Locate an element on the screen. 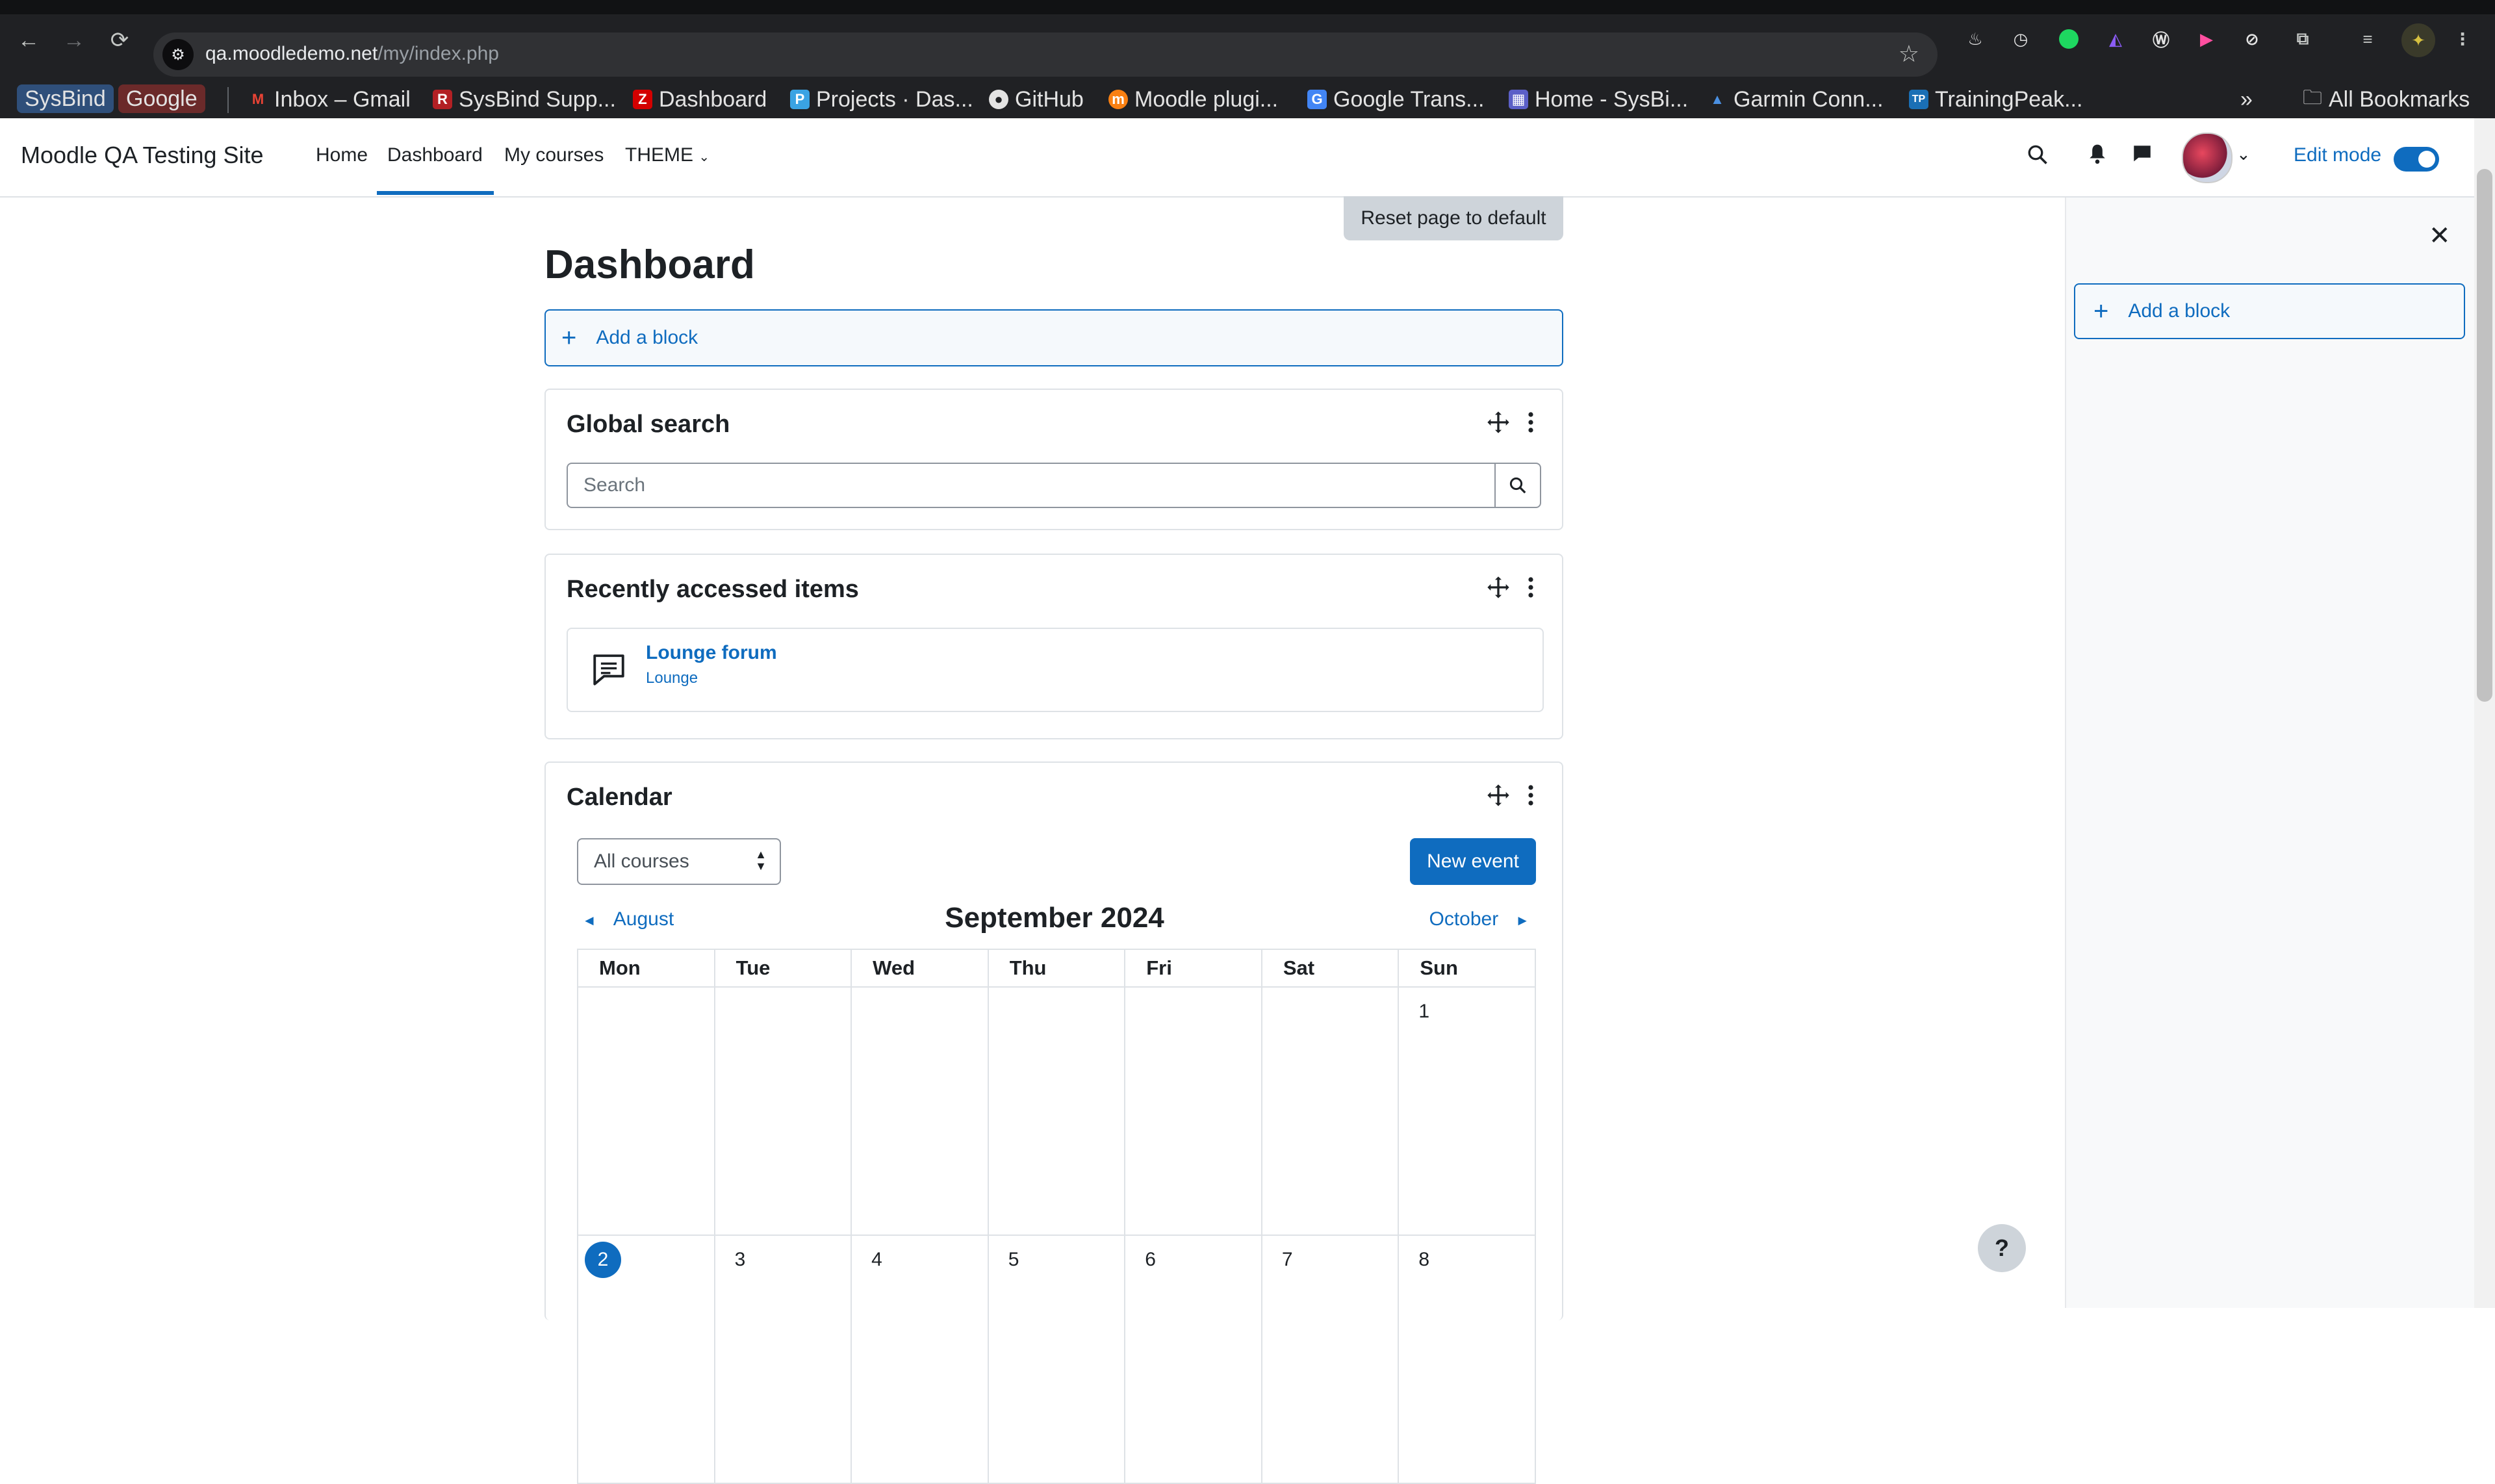  google-translate-icon: G is located at coordinates (1317, 100).